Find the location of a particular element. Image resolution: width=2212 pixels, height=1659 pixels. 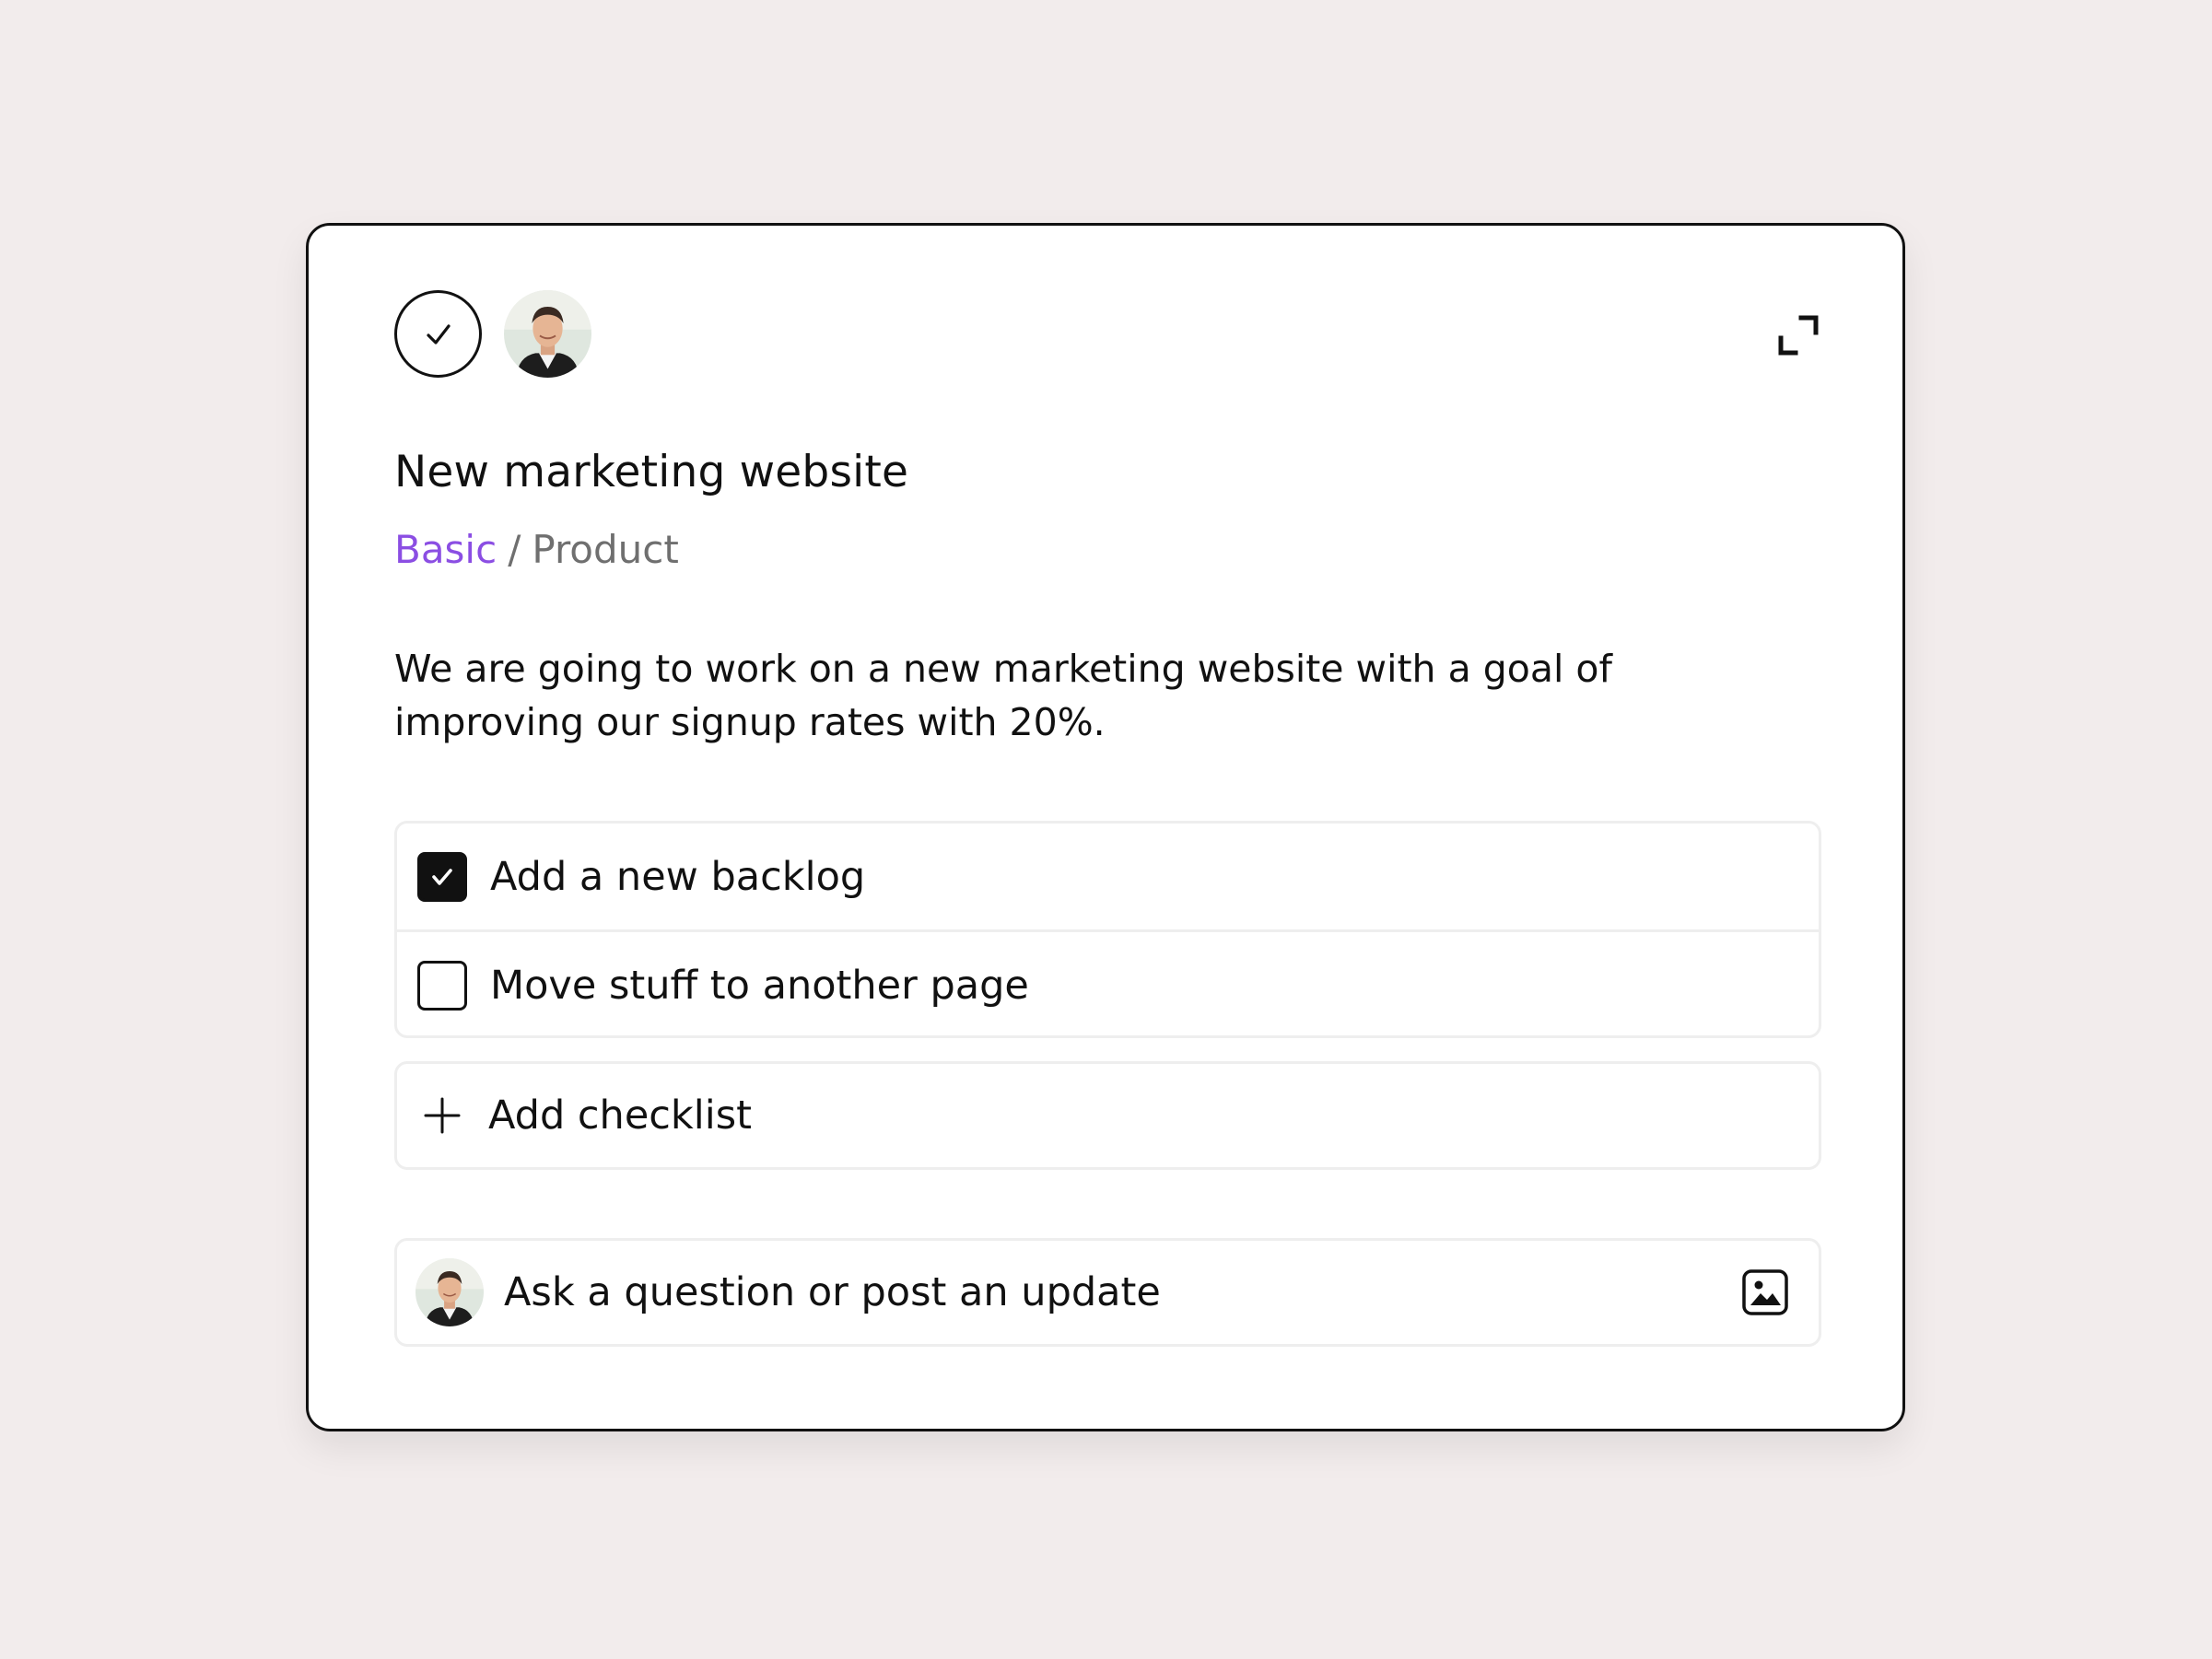

plus-icon is located at coordinates (442, 1115).